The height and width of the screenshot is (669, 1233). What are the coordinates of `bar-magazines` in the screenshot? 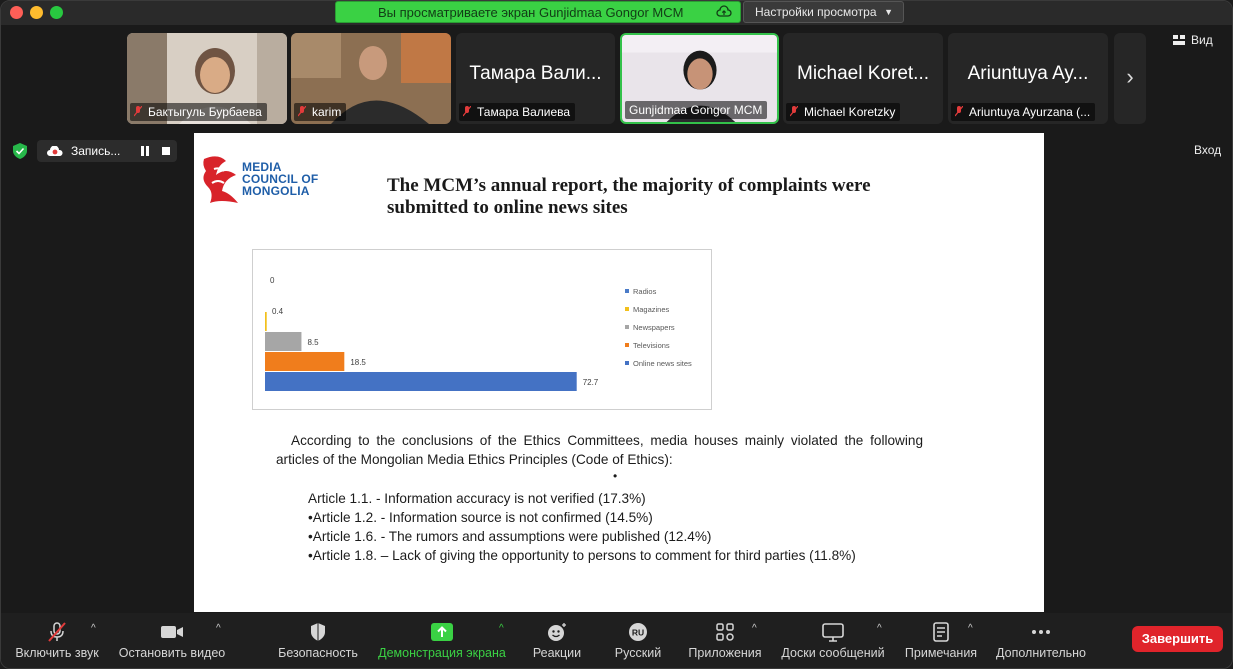 It's located at (266, 321).